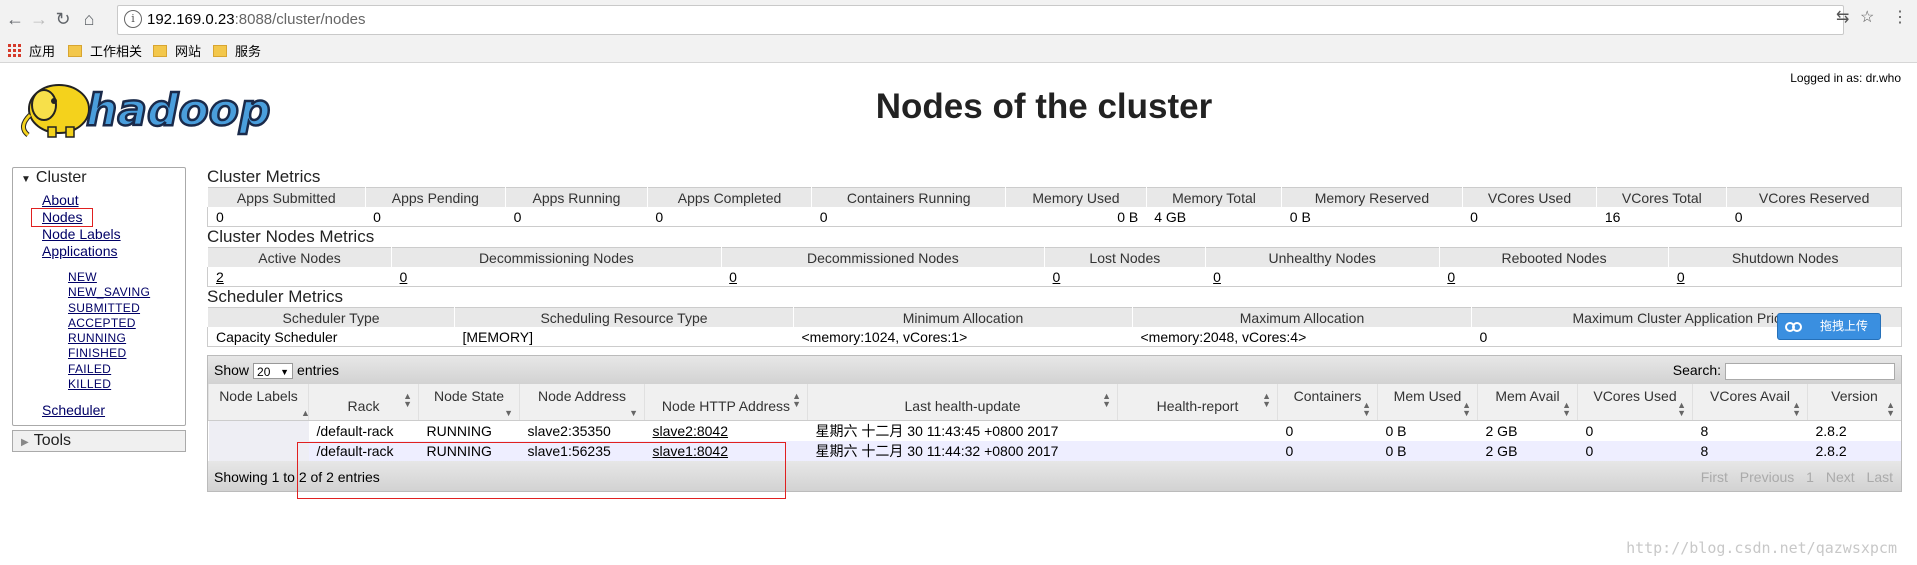 This screenshot has height=565, width=1917. Describe the element at coordinates (126, 277) in the screenshot. I see `state-link-new: NEW` at that location.